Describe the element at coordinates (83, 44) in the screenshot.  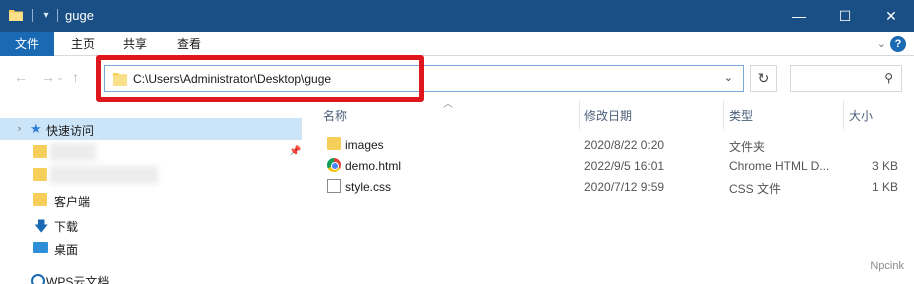
I see `tab-home: 主页` at that location.